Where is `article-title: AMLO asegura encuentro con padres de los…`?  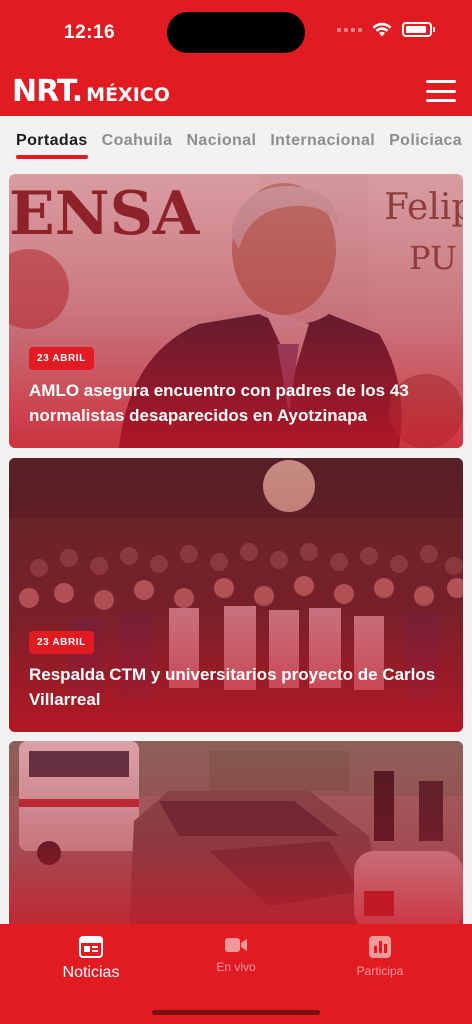 article-title: AMLO asegura encuentro con padres de los… is located at coordinates (219, 403).